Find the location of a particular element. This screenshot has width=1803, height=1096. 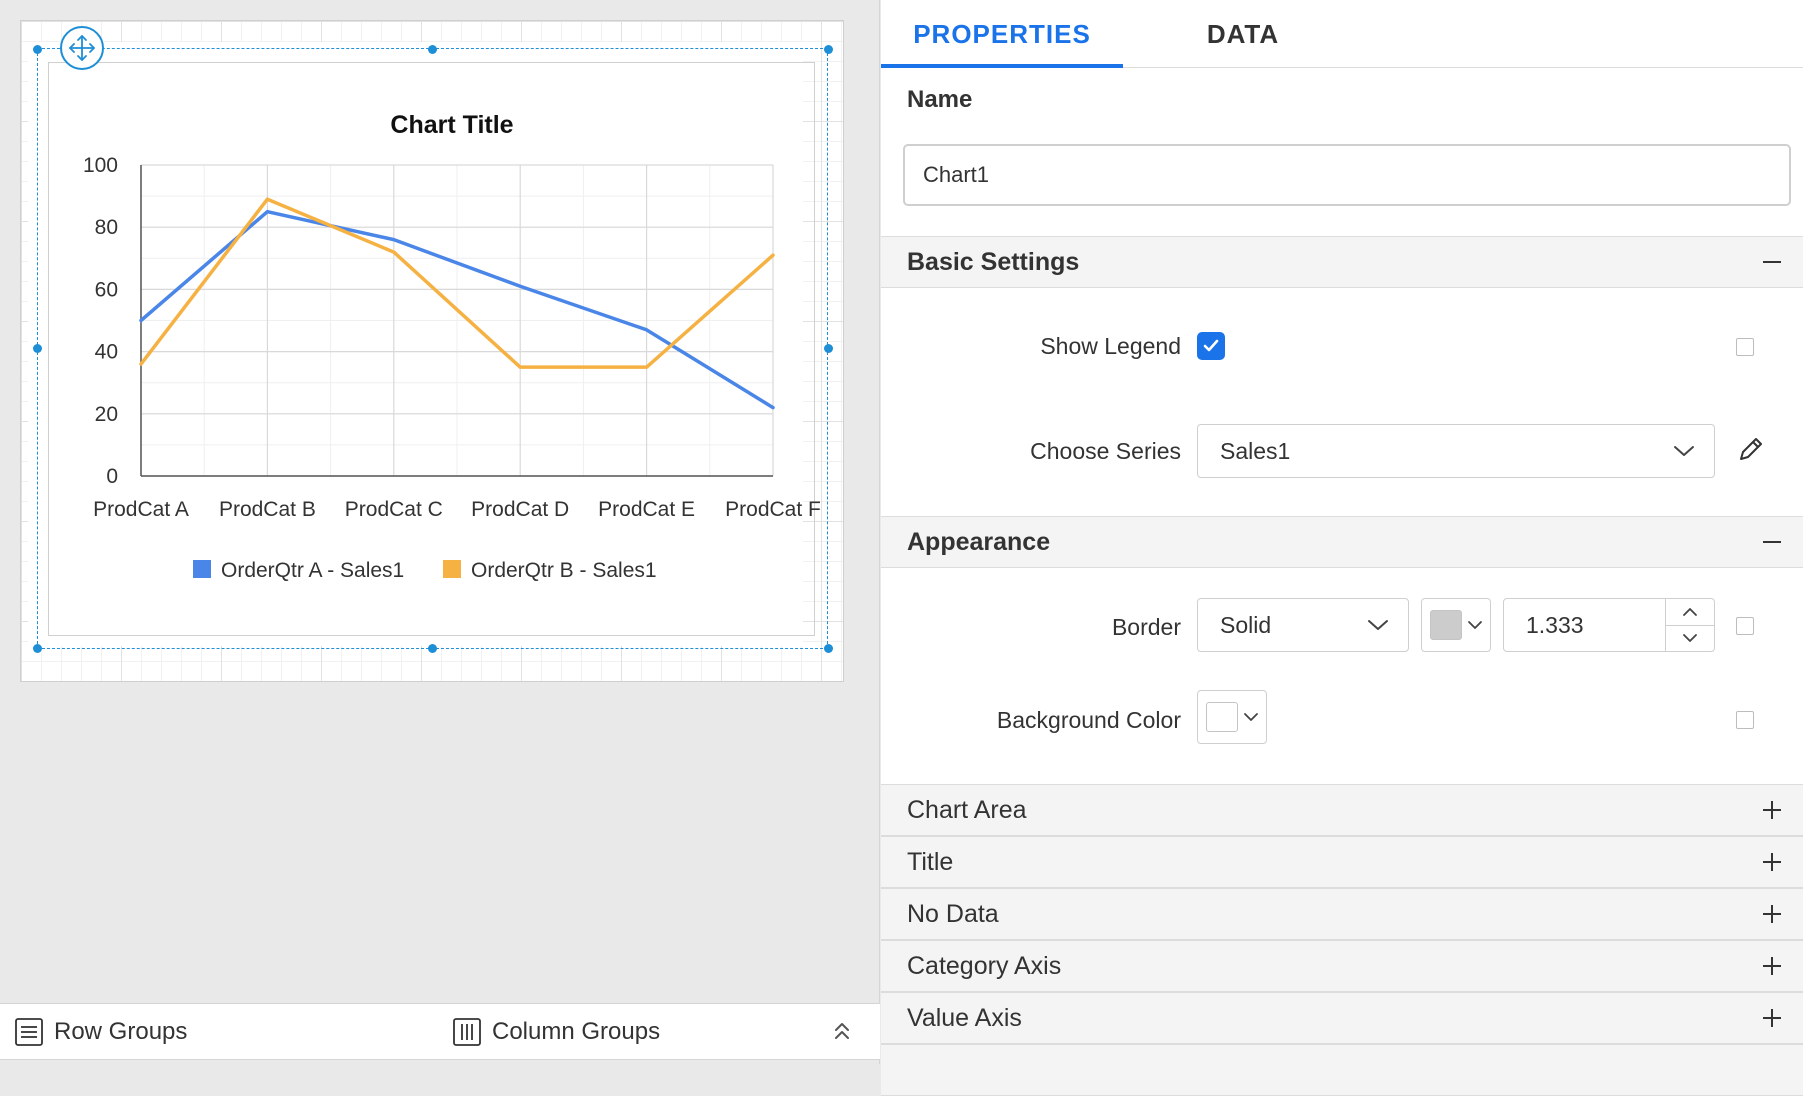

stepper-buttons is located at coordinates (1689, 625).